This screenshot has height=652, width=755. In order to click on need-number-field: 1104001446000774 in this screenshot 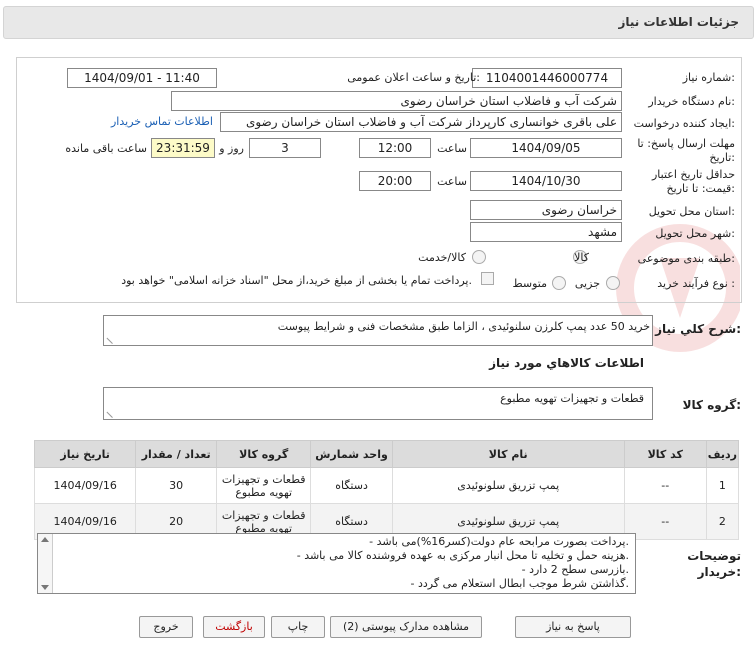, I will do `click(547, 78)`.